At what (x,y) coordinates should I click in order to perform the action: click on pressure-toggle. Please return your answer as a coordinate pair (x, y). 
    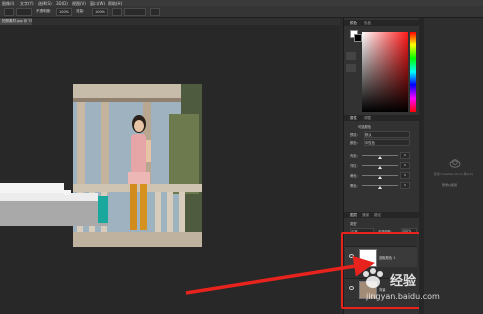
    Looking at the image, I should click on (155, 12).